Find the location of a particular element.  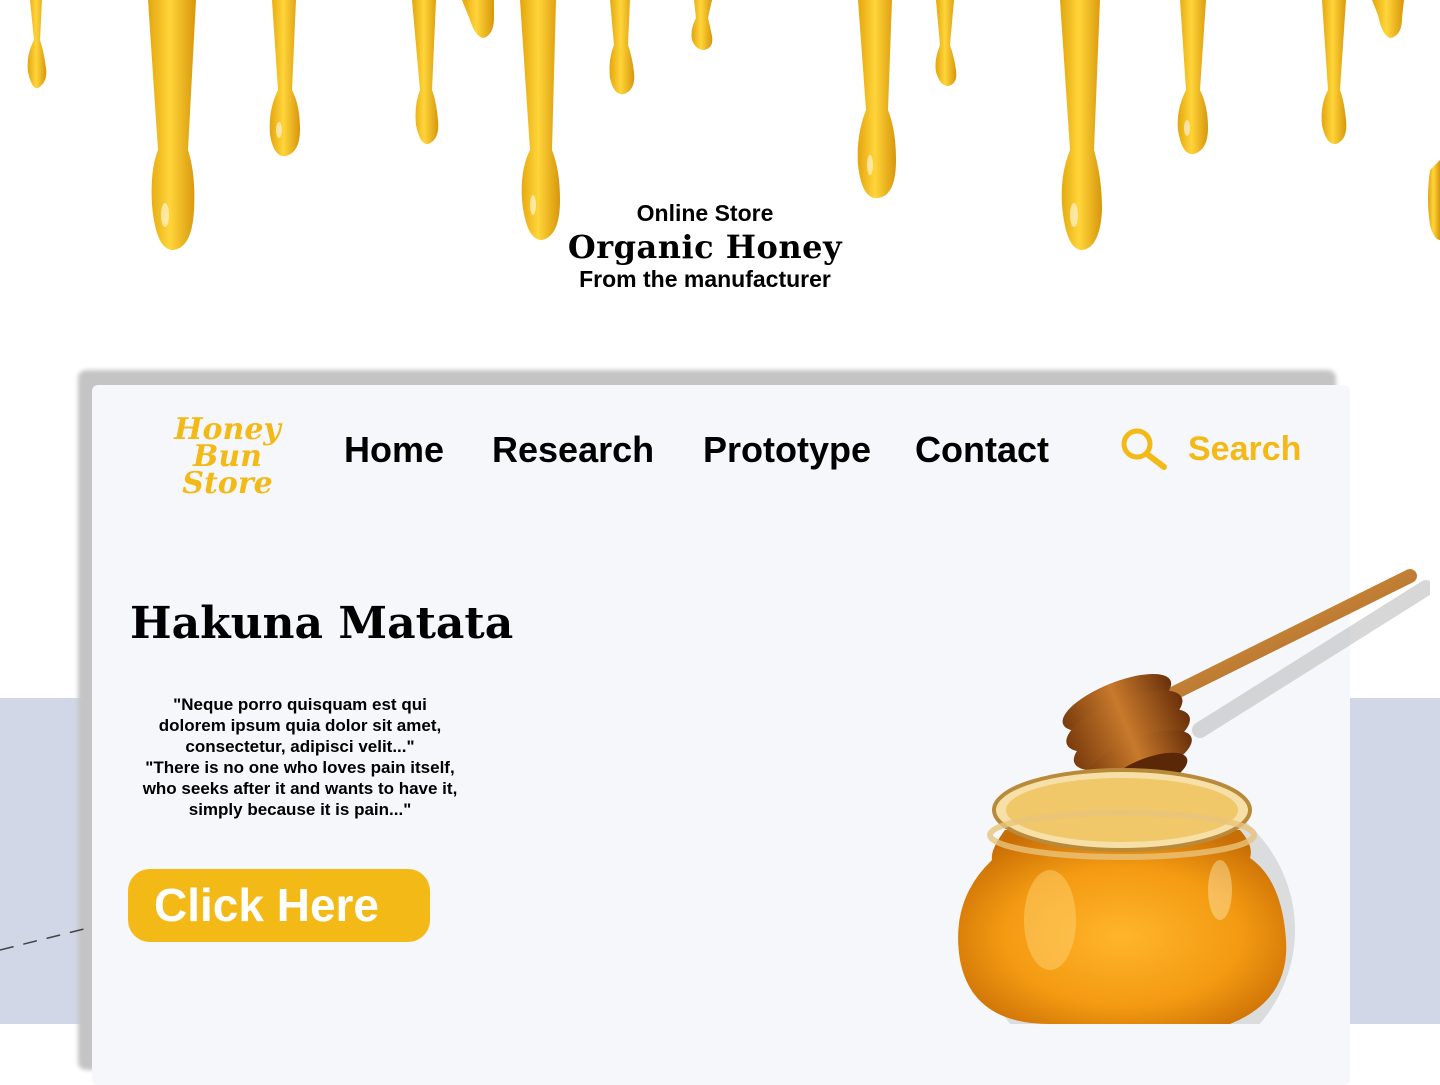

quote-line: dolorem ipsum quia dolor sit amet, is located at coordinates (300, 725).